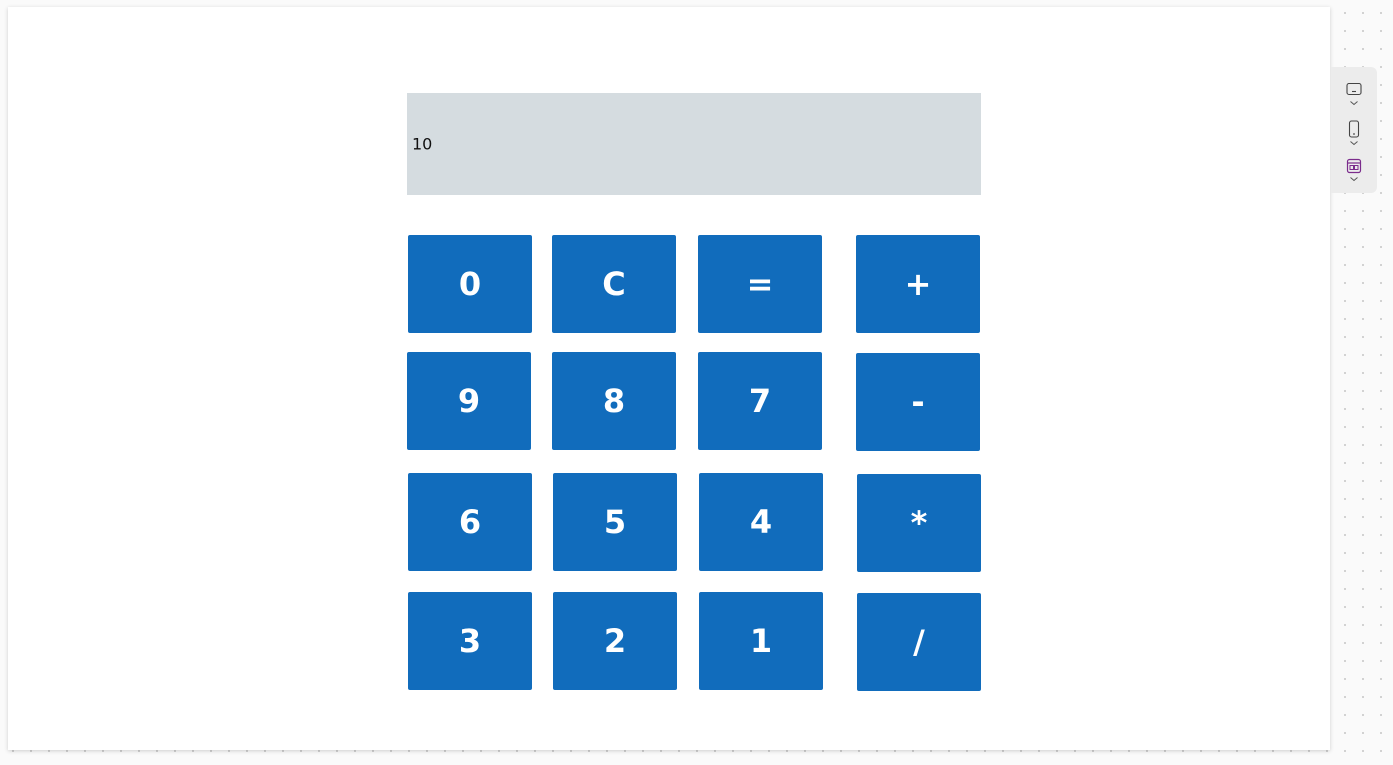  I want to click on display-value: 10, so click(422, 144).